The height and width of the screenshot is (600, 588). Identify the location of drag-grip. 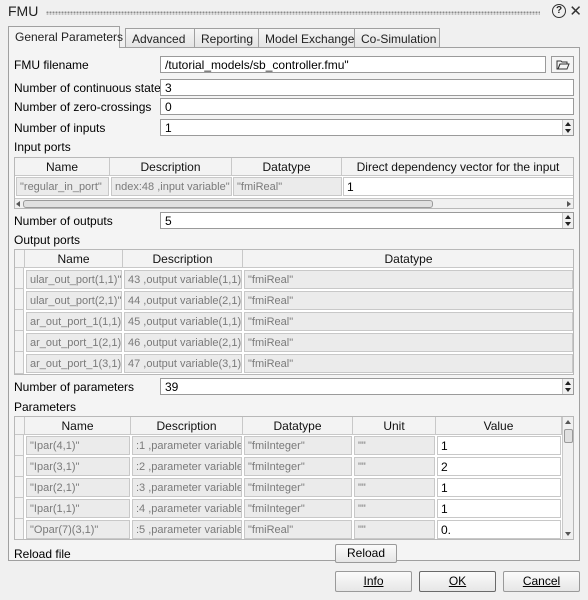
(293, 13).